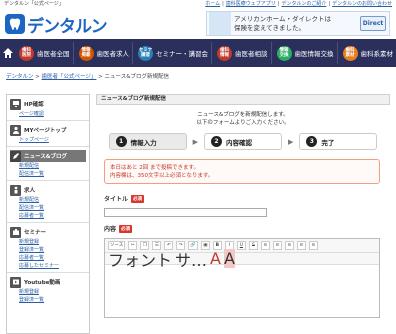 The height and width of the screenshot is (334, 396). I want to click on step-input: 1 情報入力, so click(147, 141).